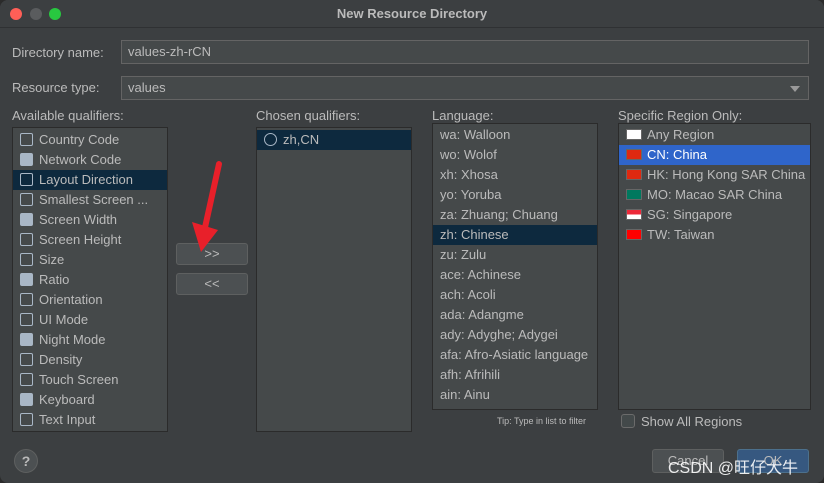 This screenshot has height=483, width=824. Describe the element at coordinates (26, 380) in the screenshot. I see `touch-screen-icon` at that location.